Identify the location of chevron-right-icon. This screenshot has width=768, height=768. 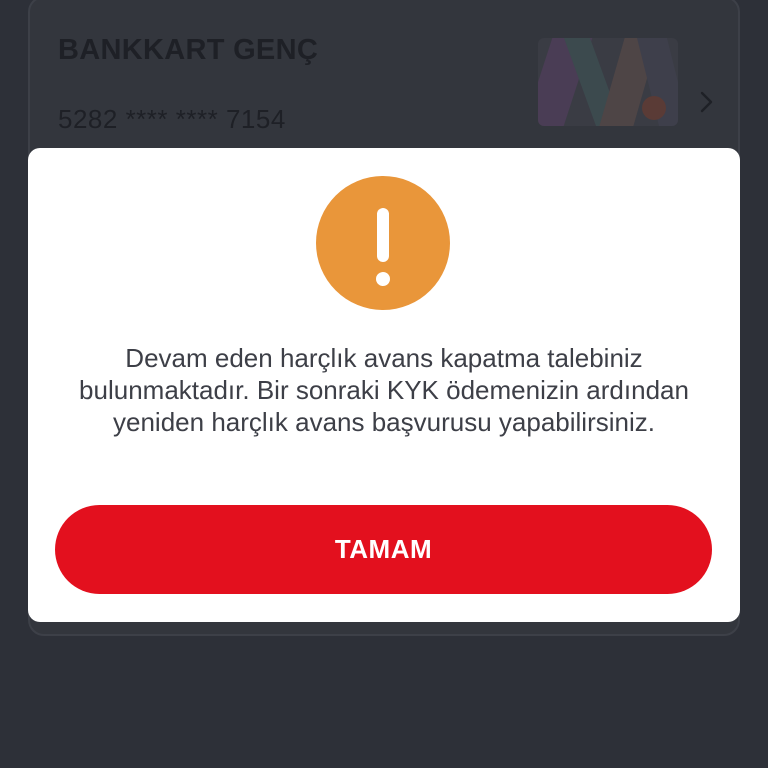
(706, 102).